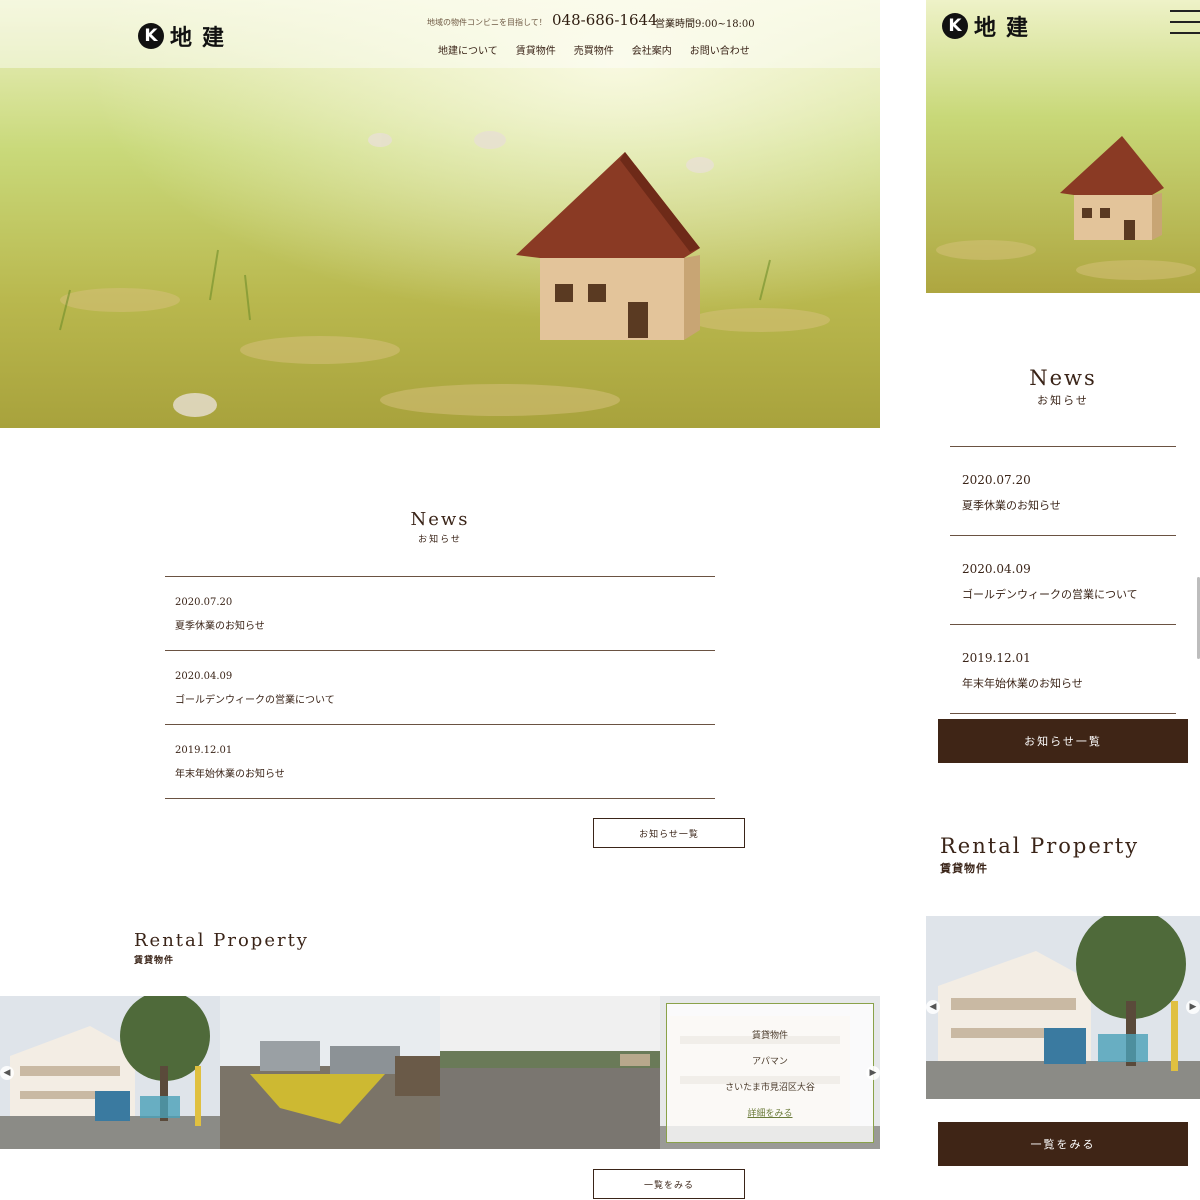  What do you see at coordinates (487, 22) in the screenshot?
I see `header-tagline: 地域の物件コンビニを目指して！` at bounding box center [487, 22].